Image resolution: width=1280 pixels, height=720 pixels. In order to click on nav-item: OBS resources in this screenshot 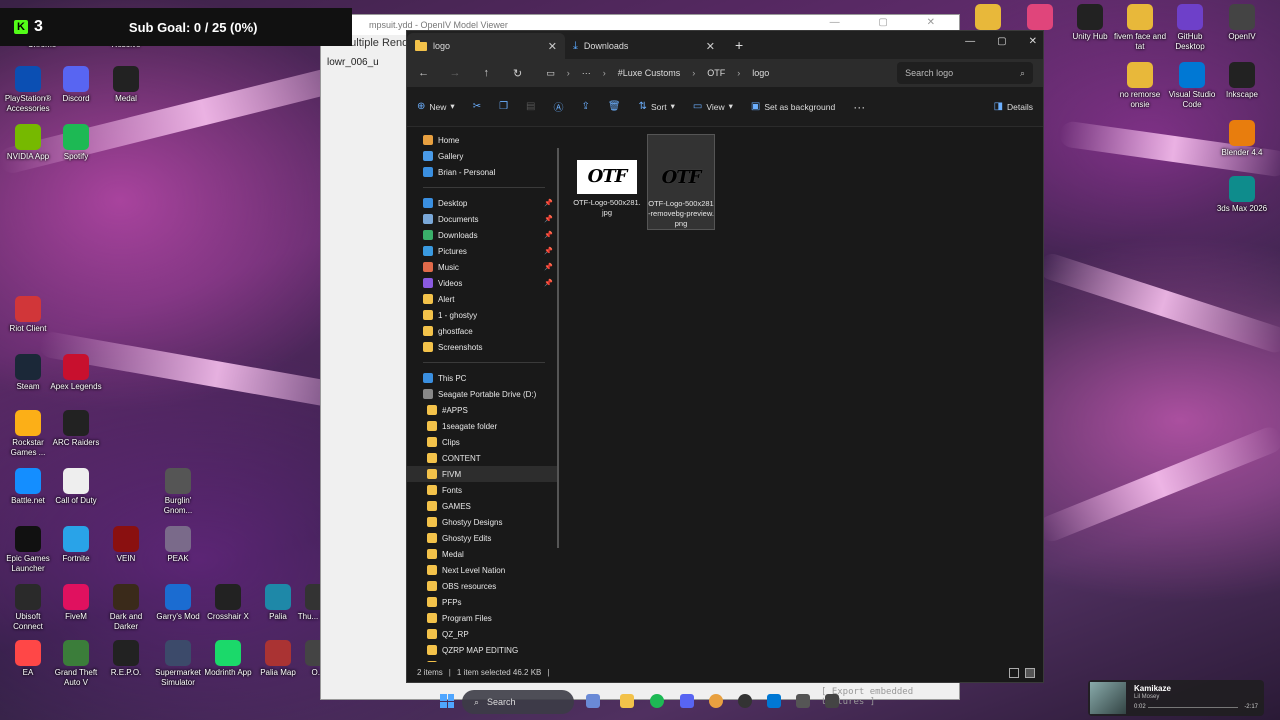, I will do `click(488, 586)`.